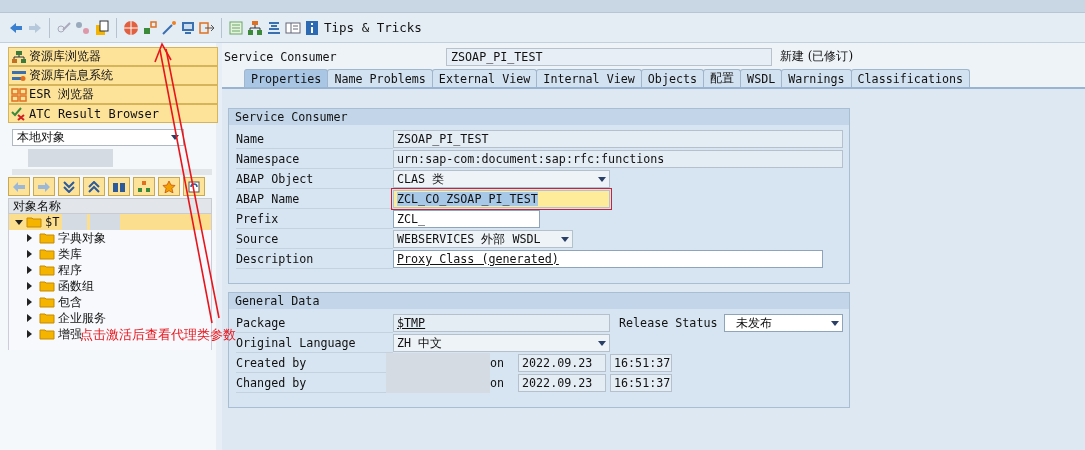 Image resolution: width=1085 pixels, height=450 pixels. Describe the element at coordinates (70, 270) in the screenshot. I see `tree-item-label: 程序` at that location.